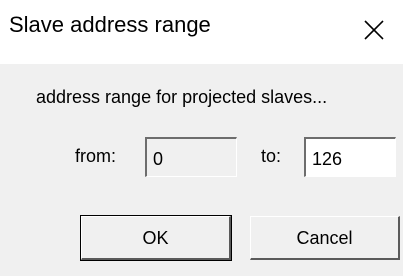  I want to click on close-icon, so click(374, 30).